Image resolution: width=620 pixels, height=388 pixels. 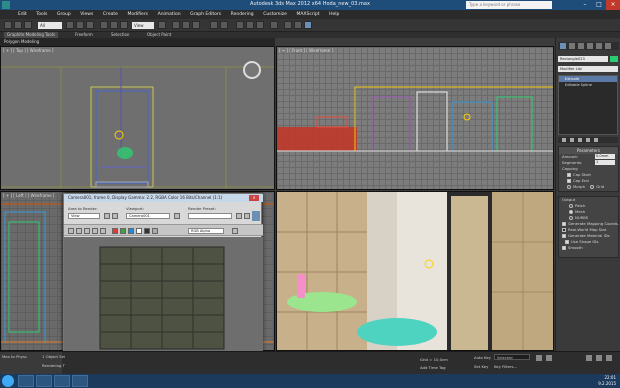 I want to click on align-icon, so click(x=224, y=25).